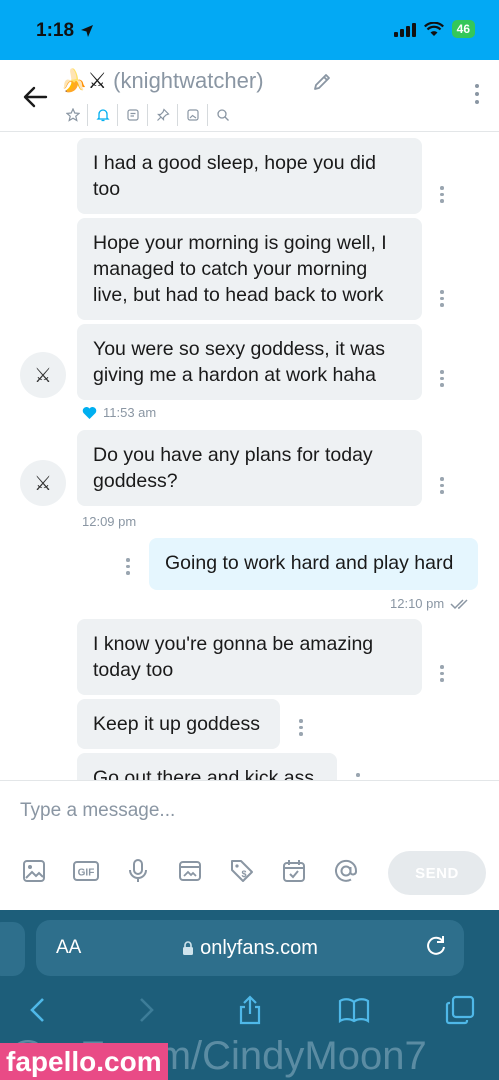 This screenshot has height=1080, width=499. I want to click on location-arrow-icon, so click(87, 31).